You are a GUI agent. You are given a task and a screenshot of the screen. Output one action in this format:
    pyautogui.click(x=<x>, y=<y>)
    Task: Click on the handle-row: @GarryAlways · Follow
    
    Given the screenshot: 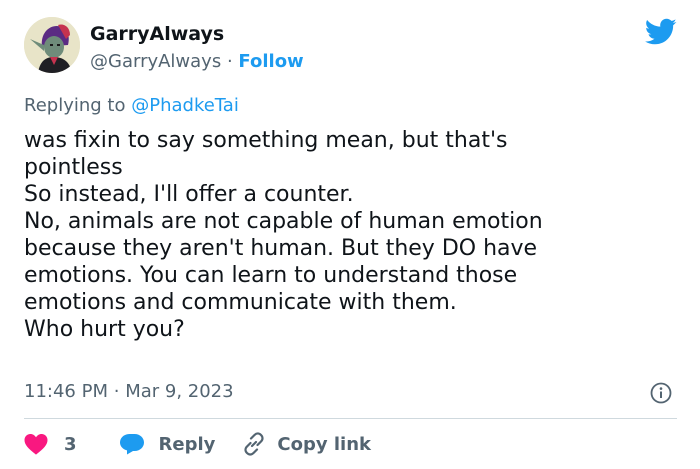 What is the action you would take?
    pyautogui.click(x=197, y=62)
    